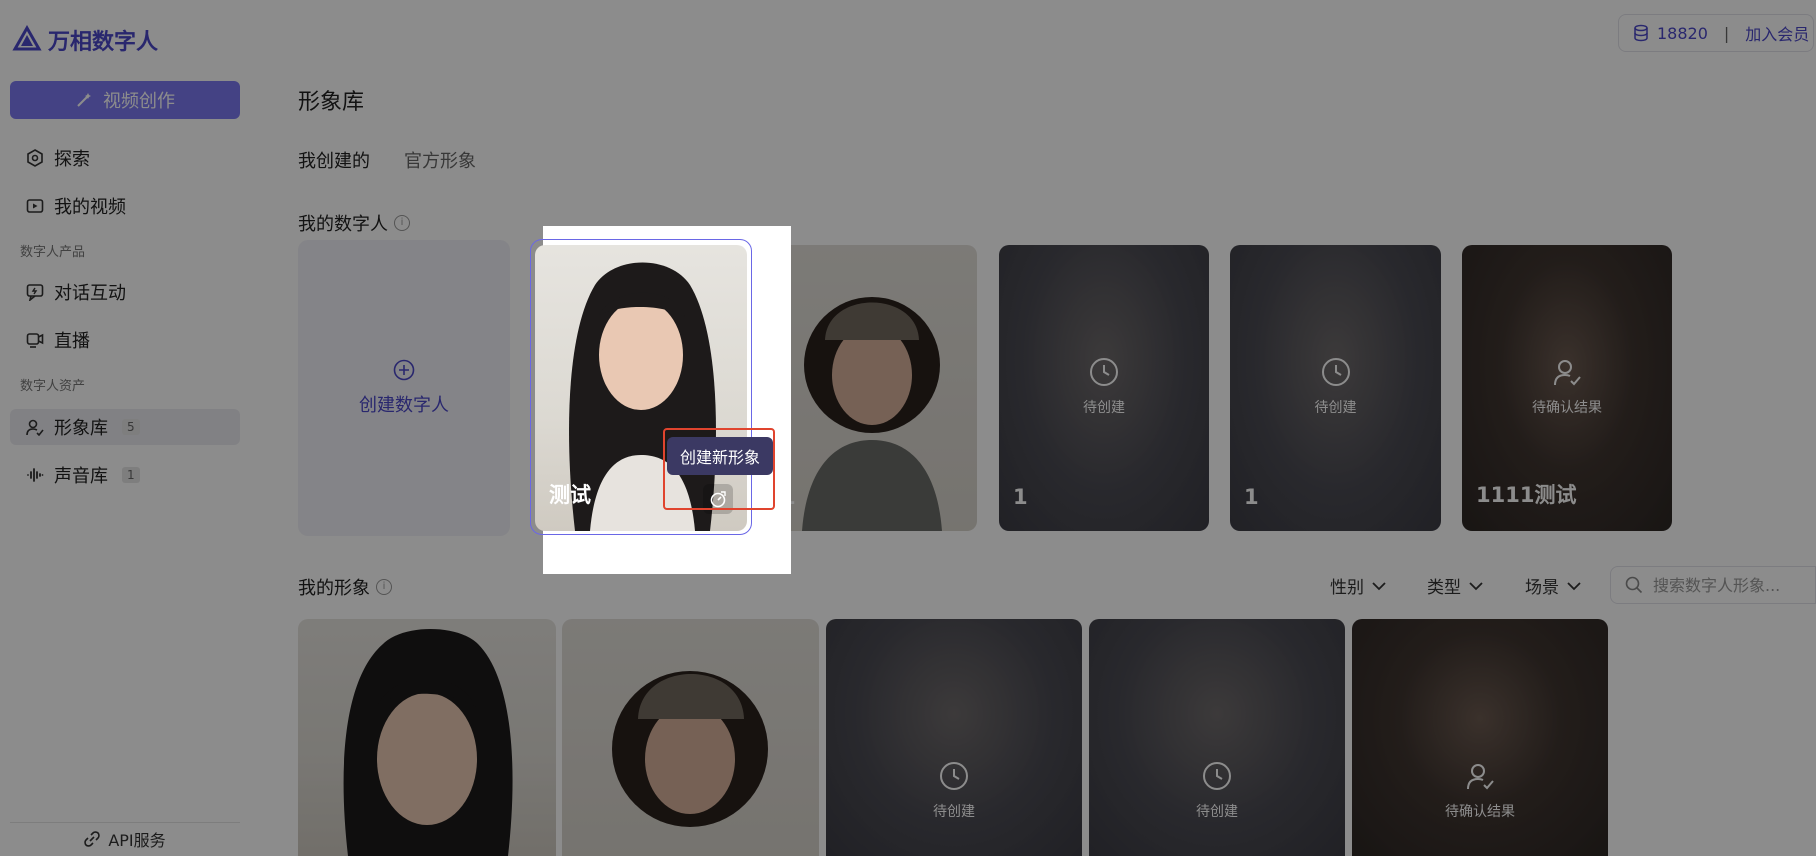  I want to click on explore-icon, so click(35, 158).